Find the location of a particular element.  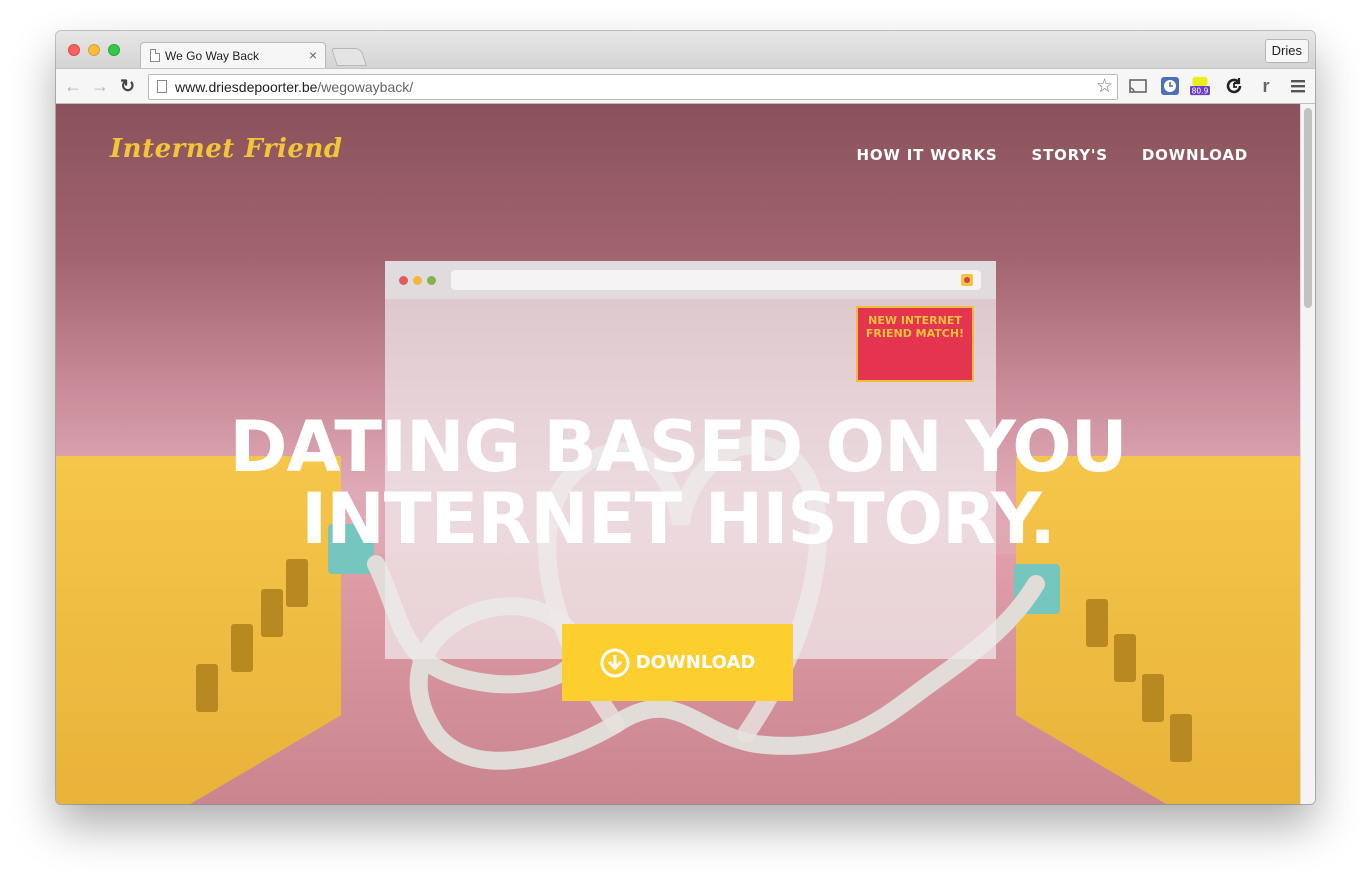

tab-active: We Go Way Back × is located at coordinates (233, 55).